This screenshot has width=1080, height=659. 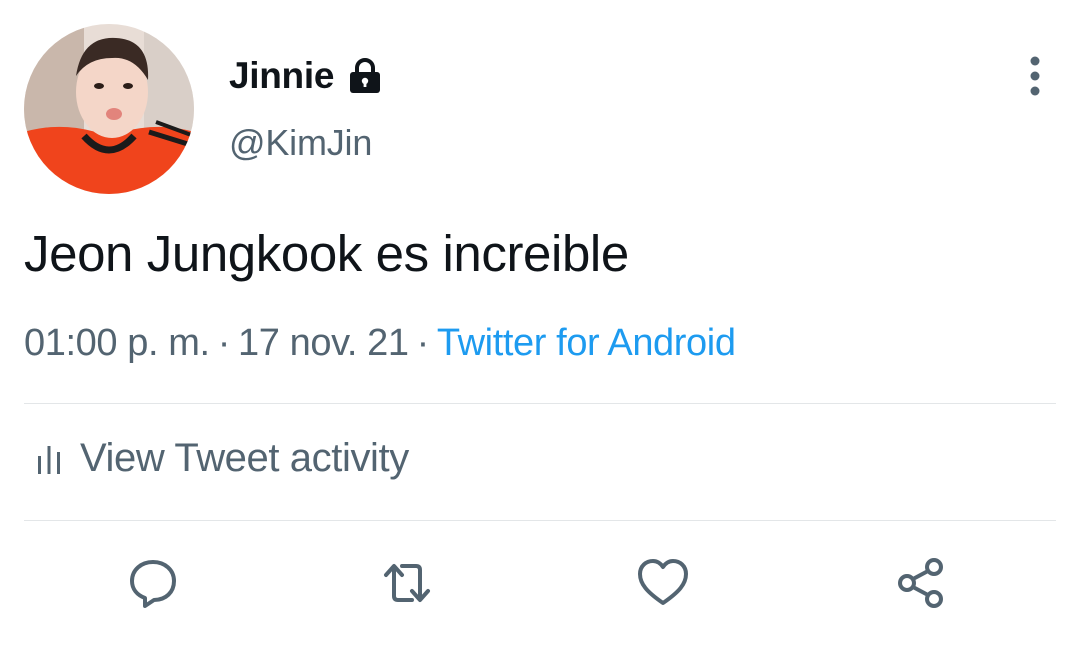 I want to click on retweet-button, so click(x=407, y=583).